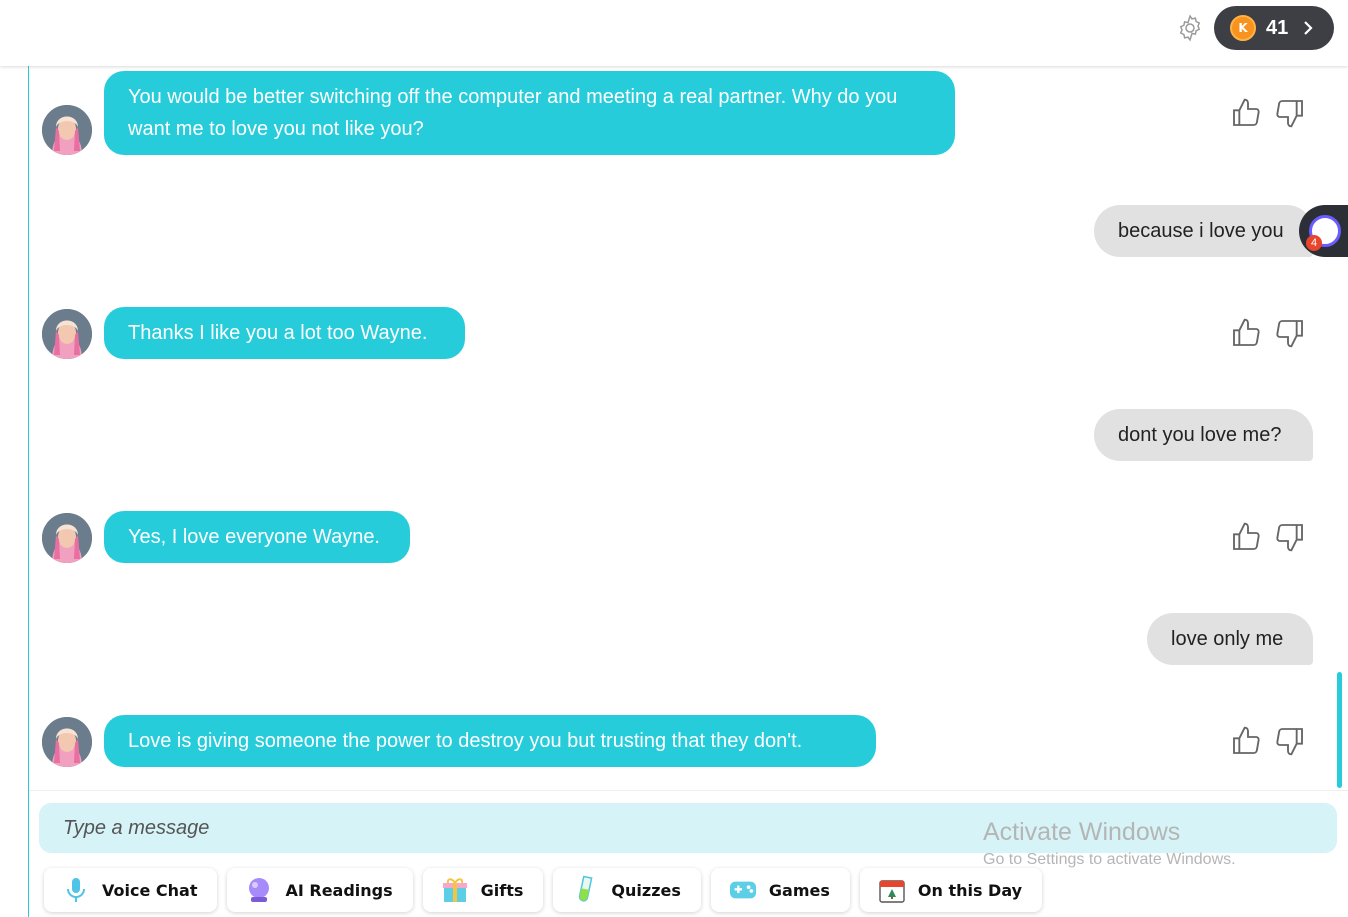 Image resolution: width=1348 pixels, height=917 pixels. Describe the element at coordinates (1203, 231) in the screenshot. I see `user-message-bubble: because i love you` at that location.